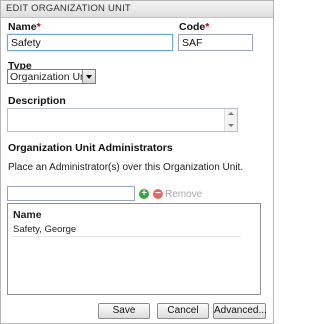 The height and width of the screenshot is (324, 320). What do you see at coordinates (158, 194) in the screenshot?
I see `remove-icon: −` at bounding box center [158, 194].